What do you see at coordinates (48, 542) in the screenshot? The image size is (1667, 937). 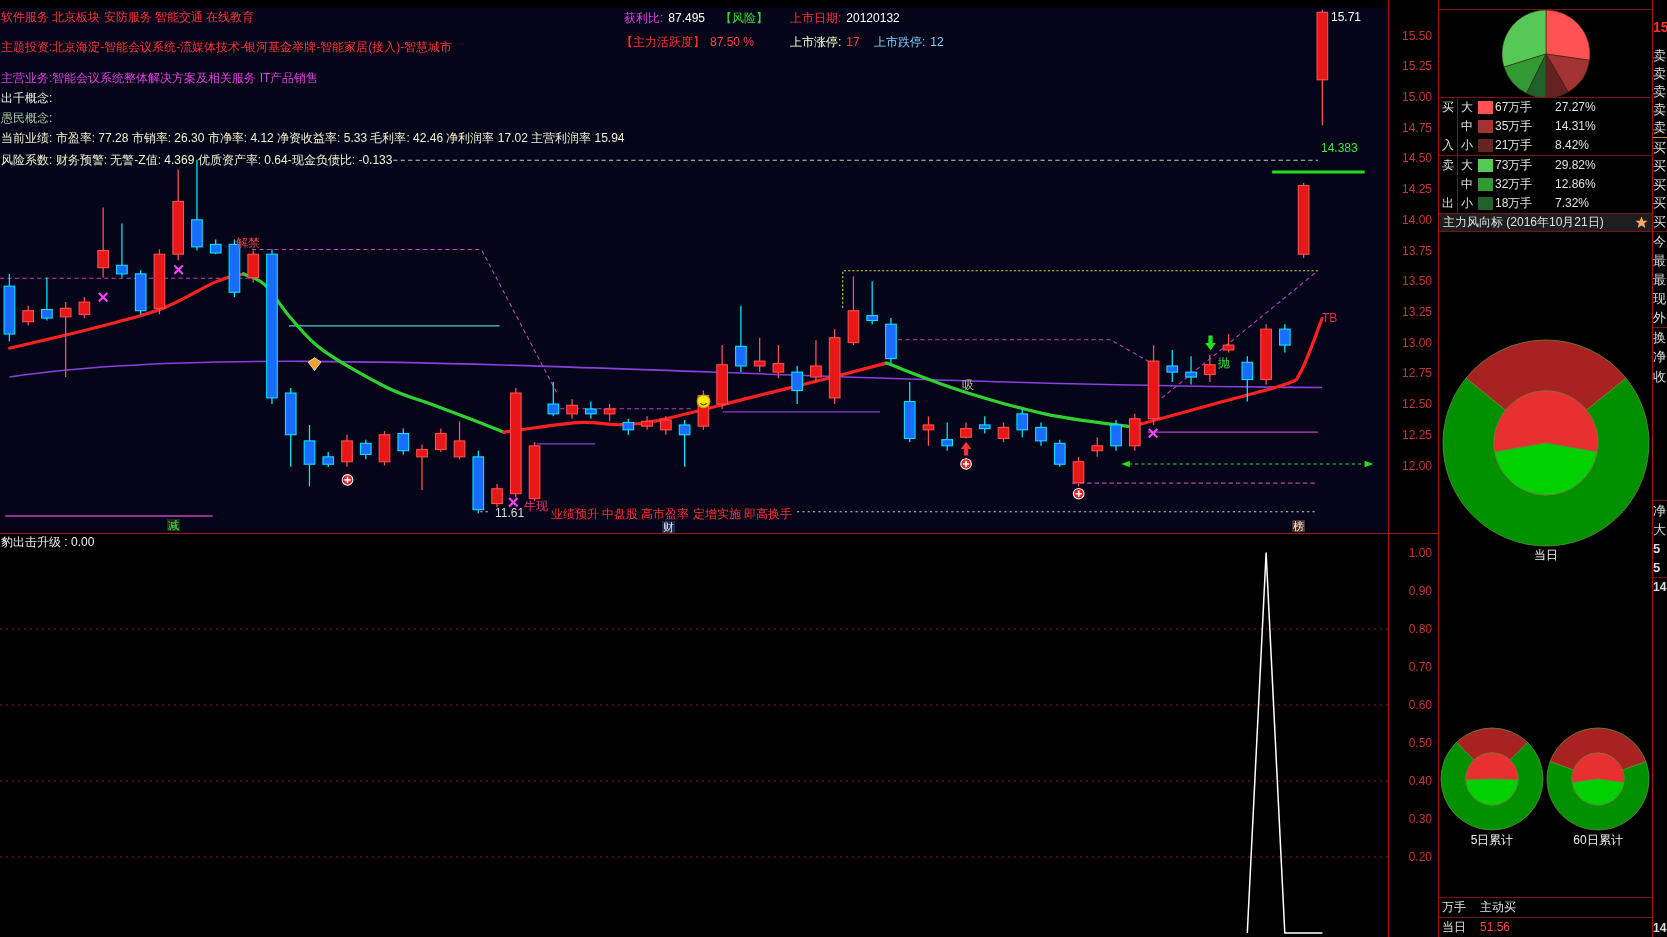 I see `indicator-title: 豹出击升级 : 0.00` at bounding box center [48, 542].